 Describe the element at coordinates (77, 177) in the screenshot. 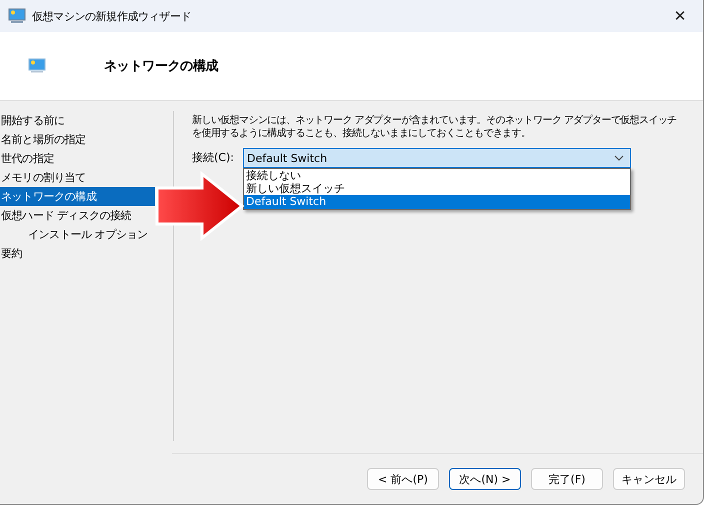

I see `nav-item: メモリの割り当て` at that location.